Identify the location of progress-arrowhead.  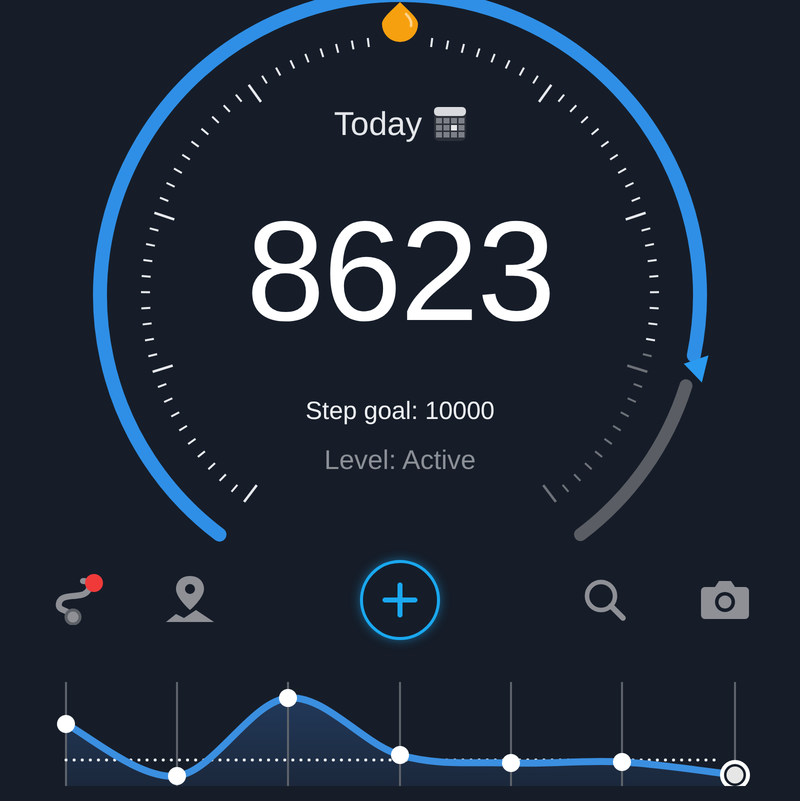
(696, 369).